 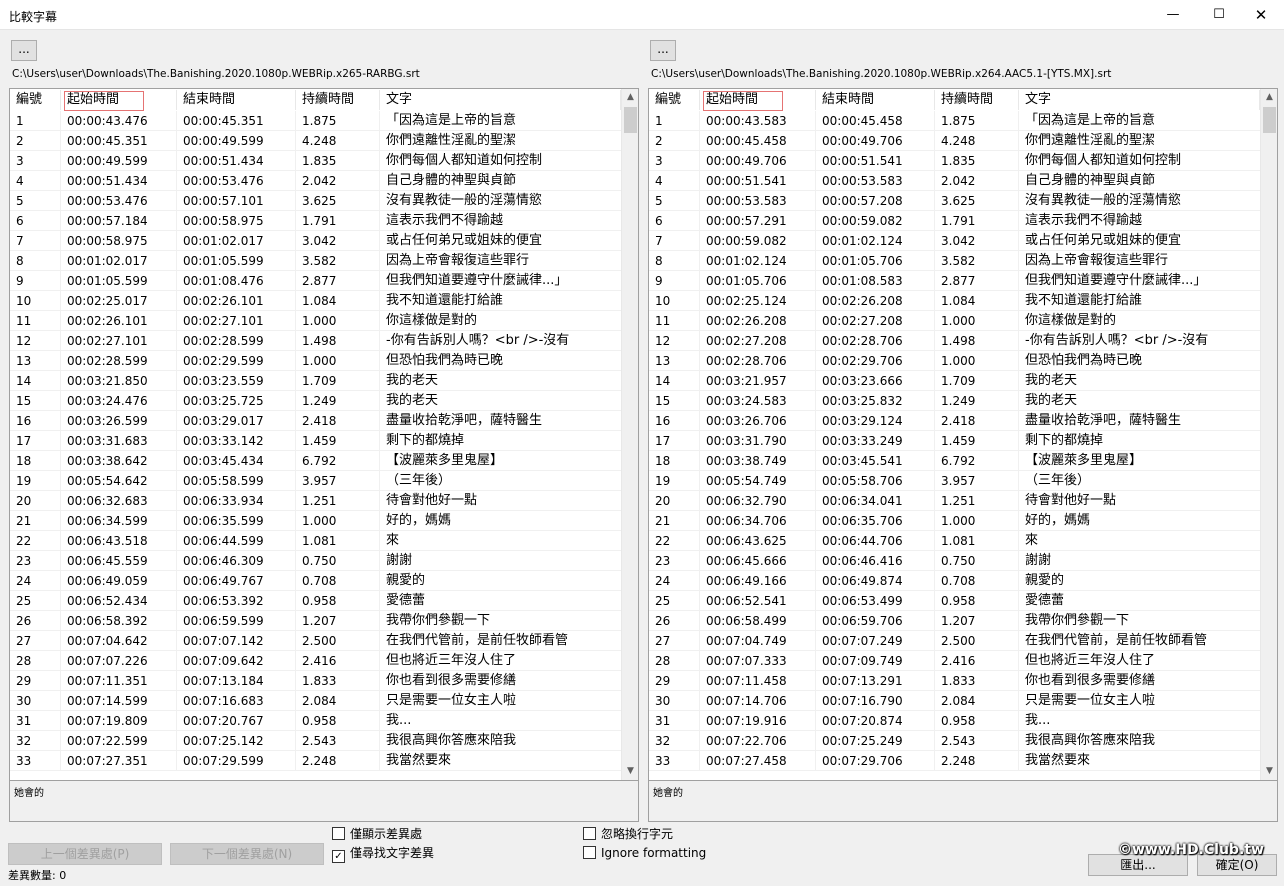 What do you see at coordinates (954, 361) in the screenshot?
I see `table-row: 13 00:02:28.706 00:02:29.706 1.000 但恐怕我們為時已晚` at bounding box center [954, 361].